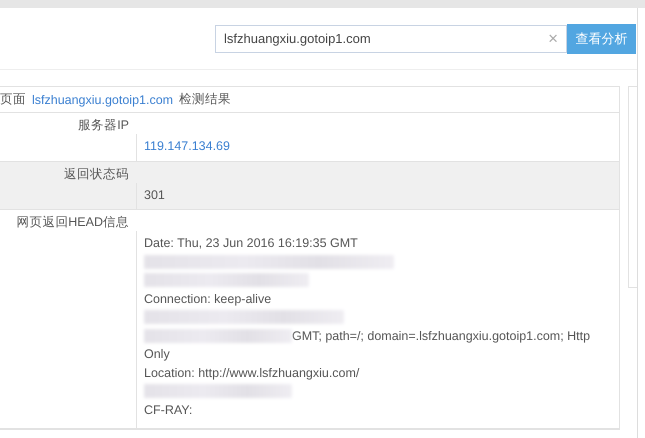  Describe the element at coordinates (168, 409) in the screenshot. I see `header-line: CF-RAY:` at that location.